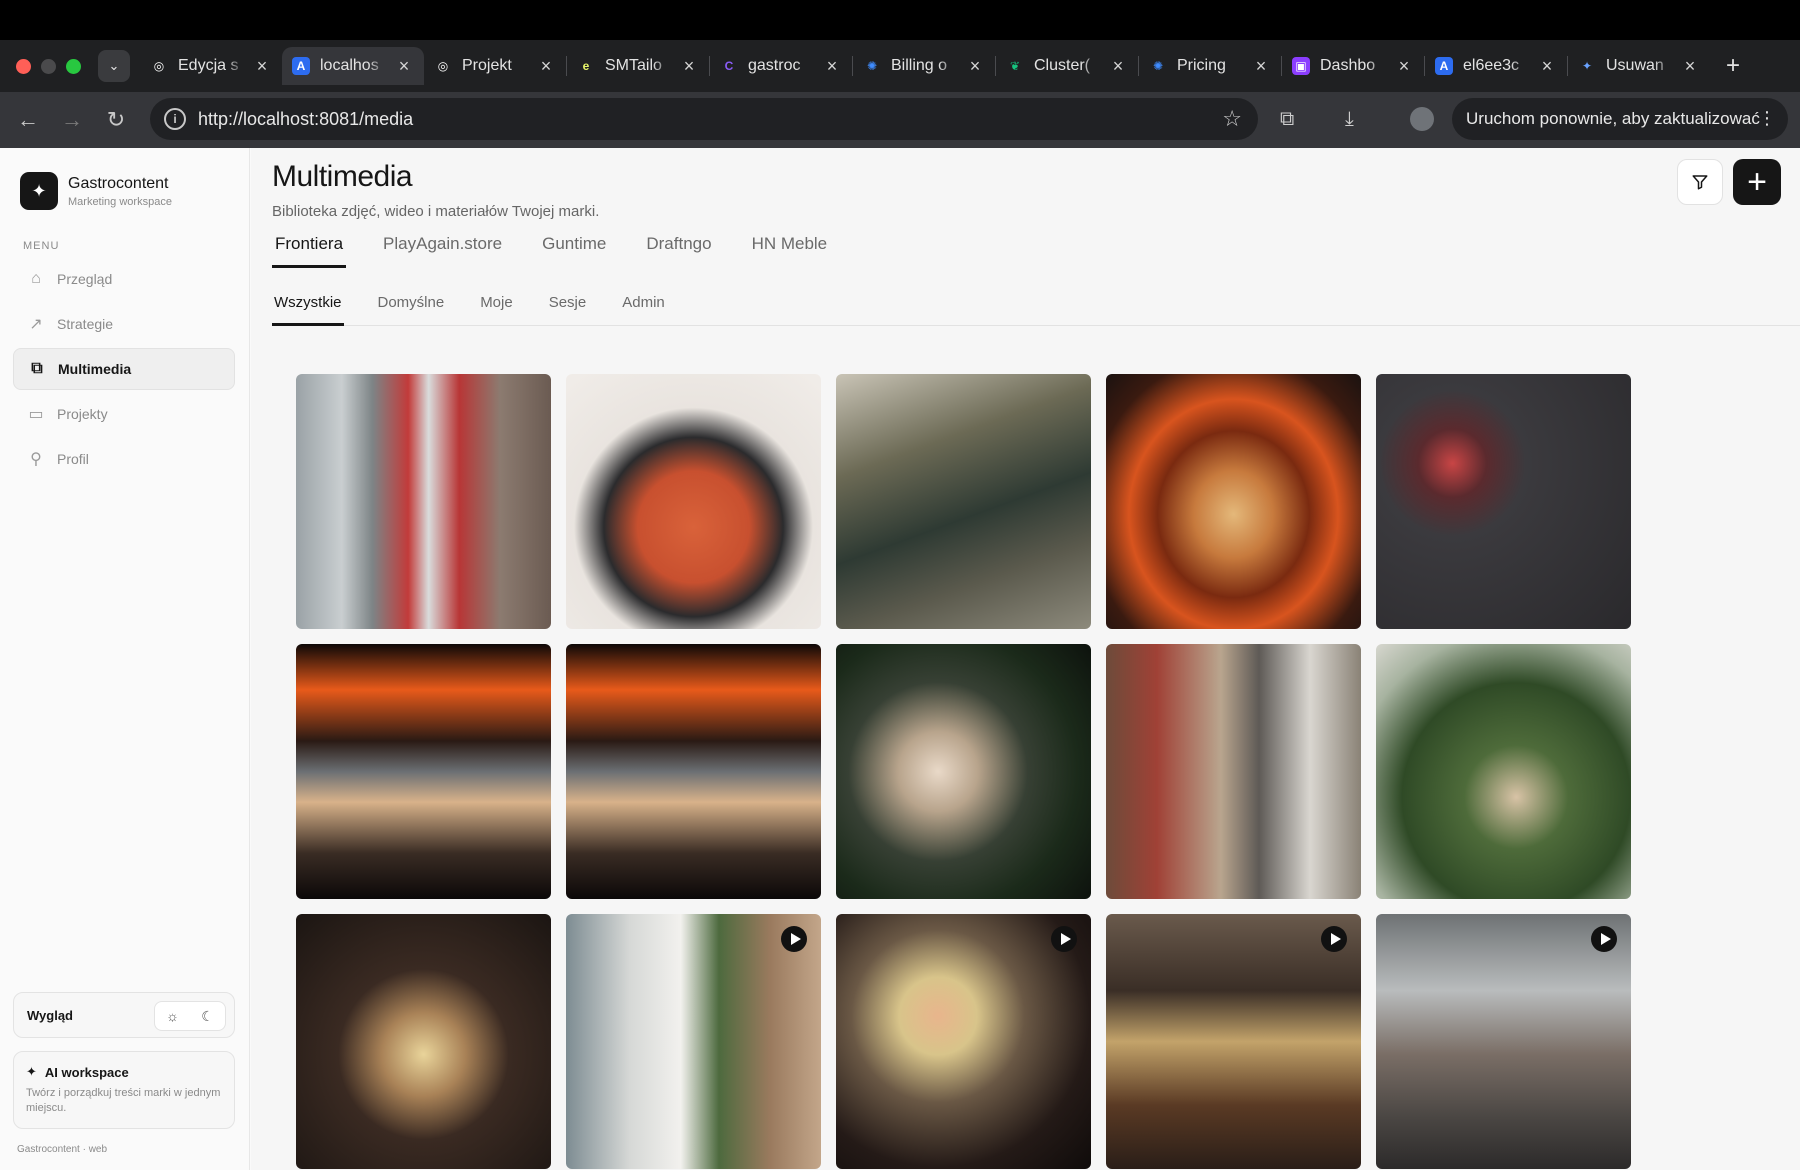 The image size is (1800, 1170). What do you see at coordinates (86, 1072) in the screenshot?
I see `ai-workspace-title: AI workspace` at bounding box center [86, 1072].